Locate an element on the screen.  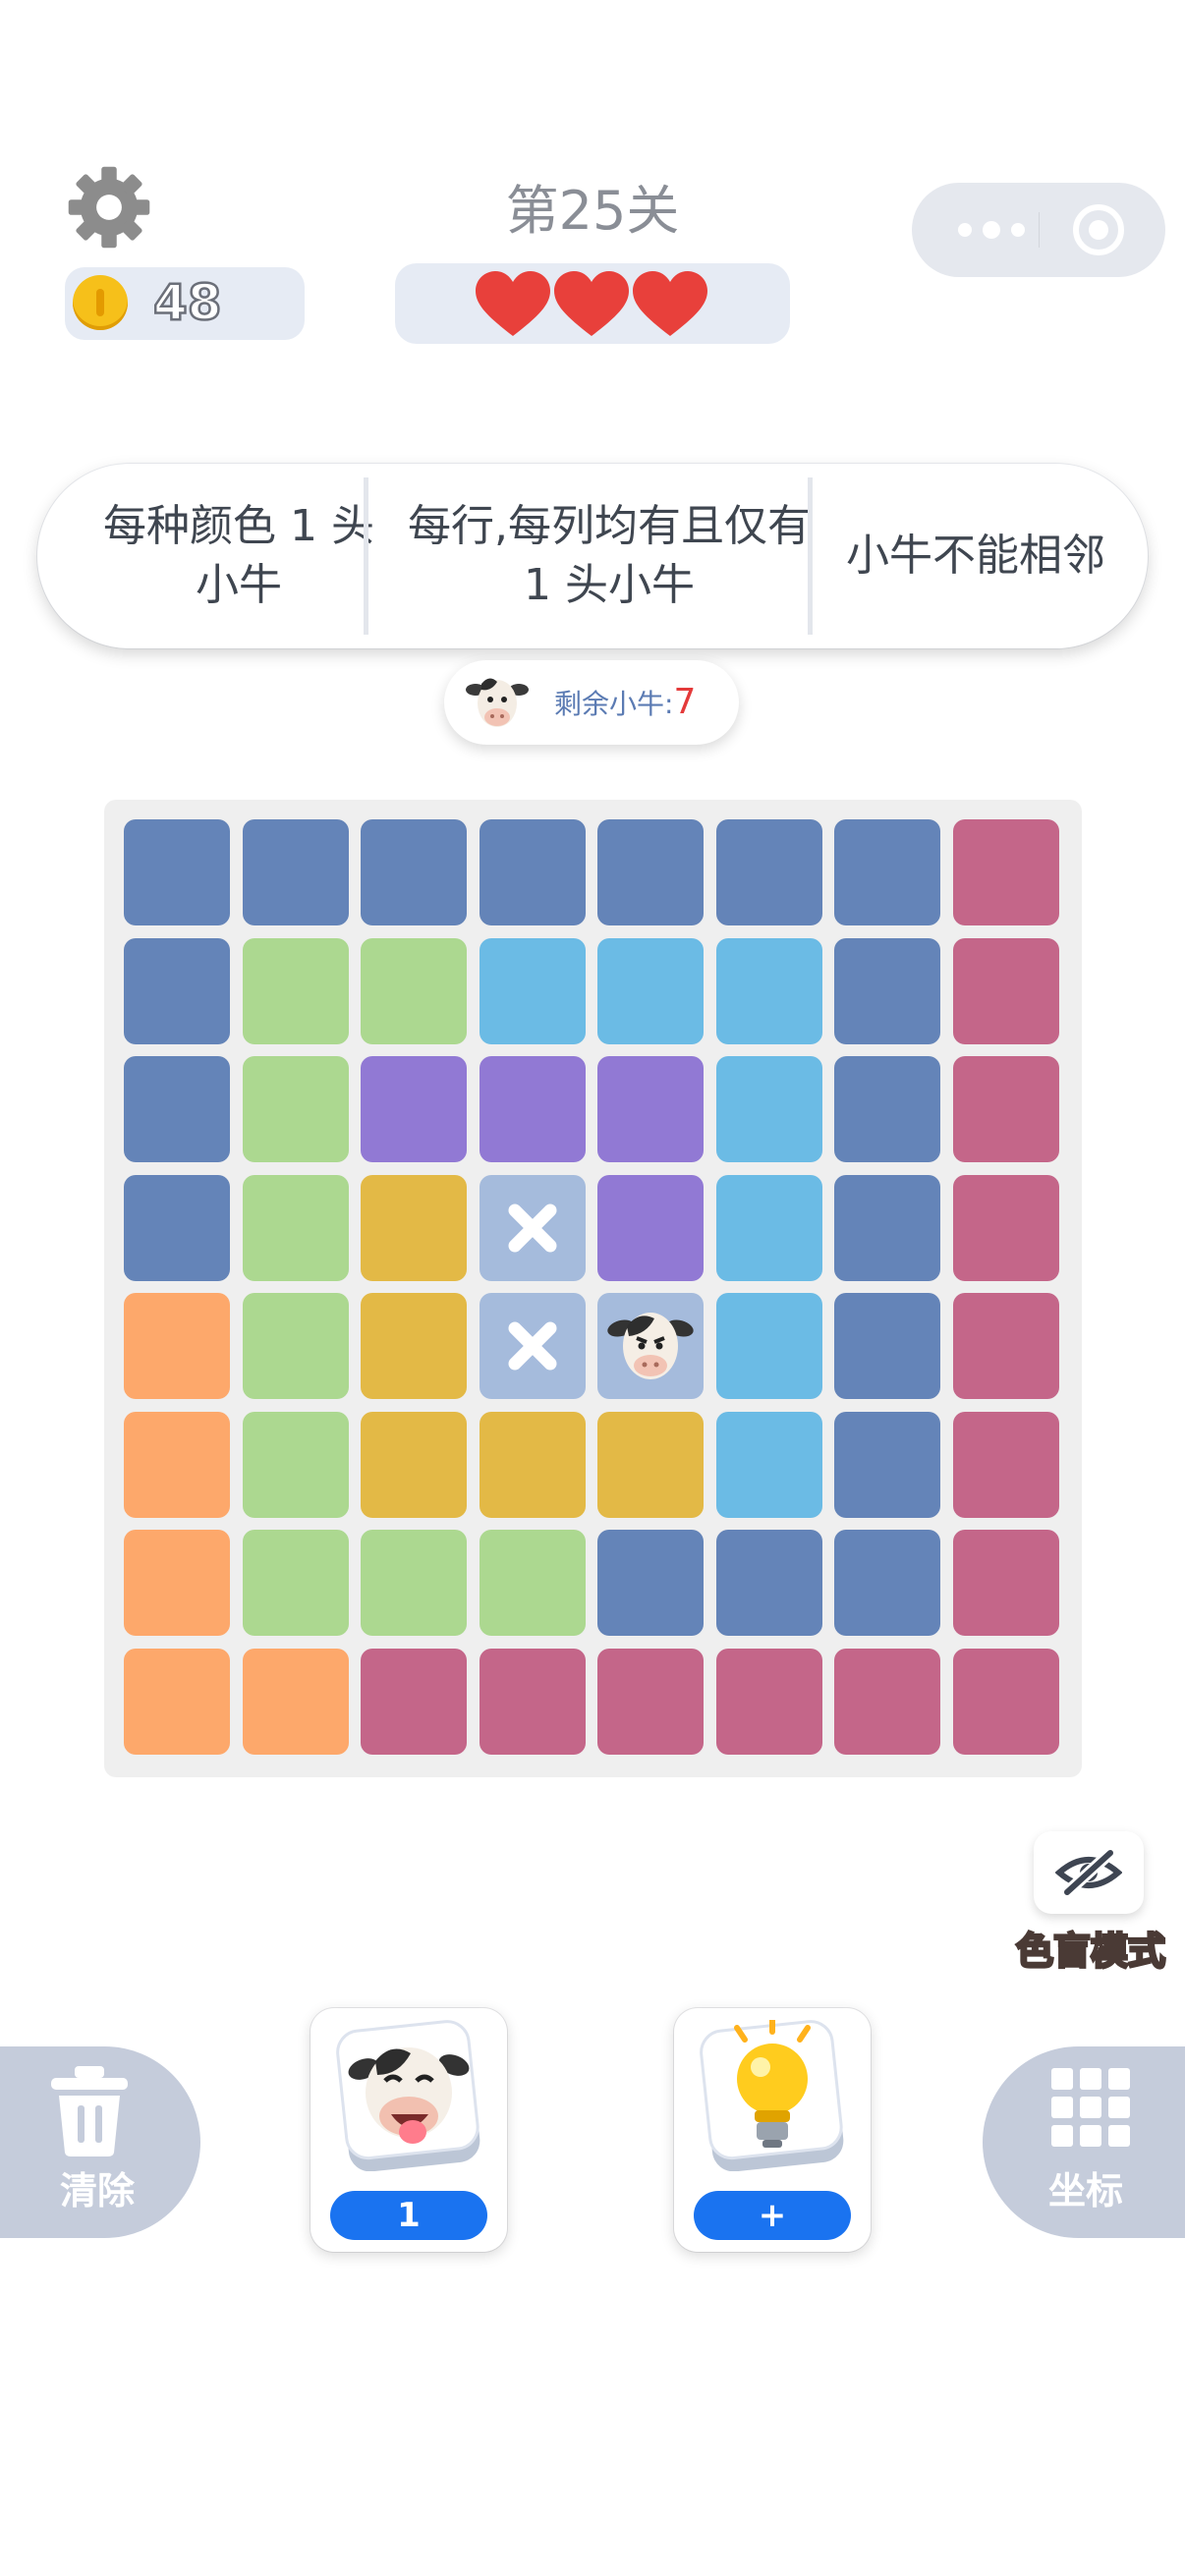
rules-panel: 每种颜色 1 头小牛 每行,每列均有且仅有 1 头小牛 小牛不能相邻 is located at coordinates (592, 556).